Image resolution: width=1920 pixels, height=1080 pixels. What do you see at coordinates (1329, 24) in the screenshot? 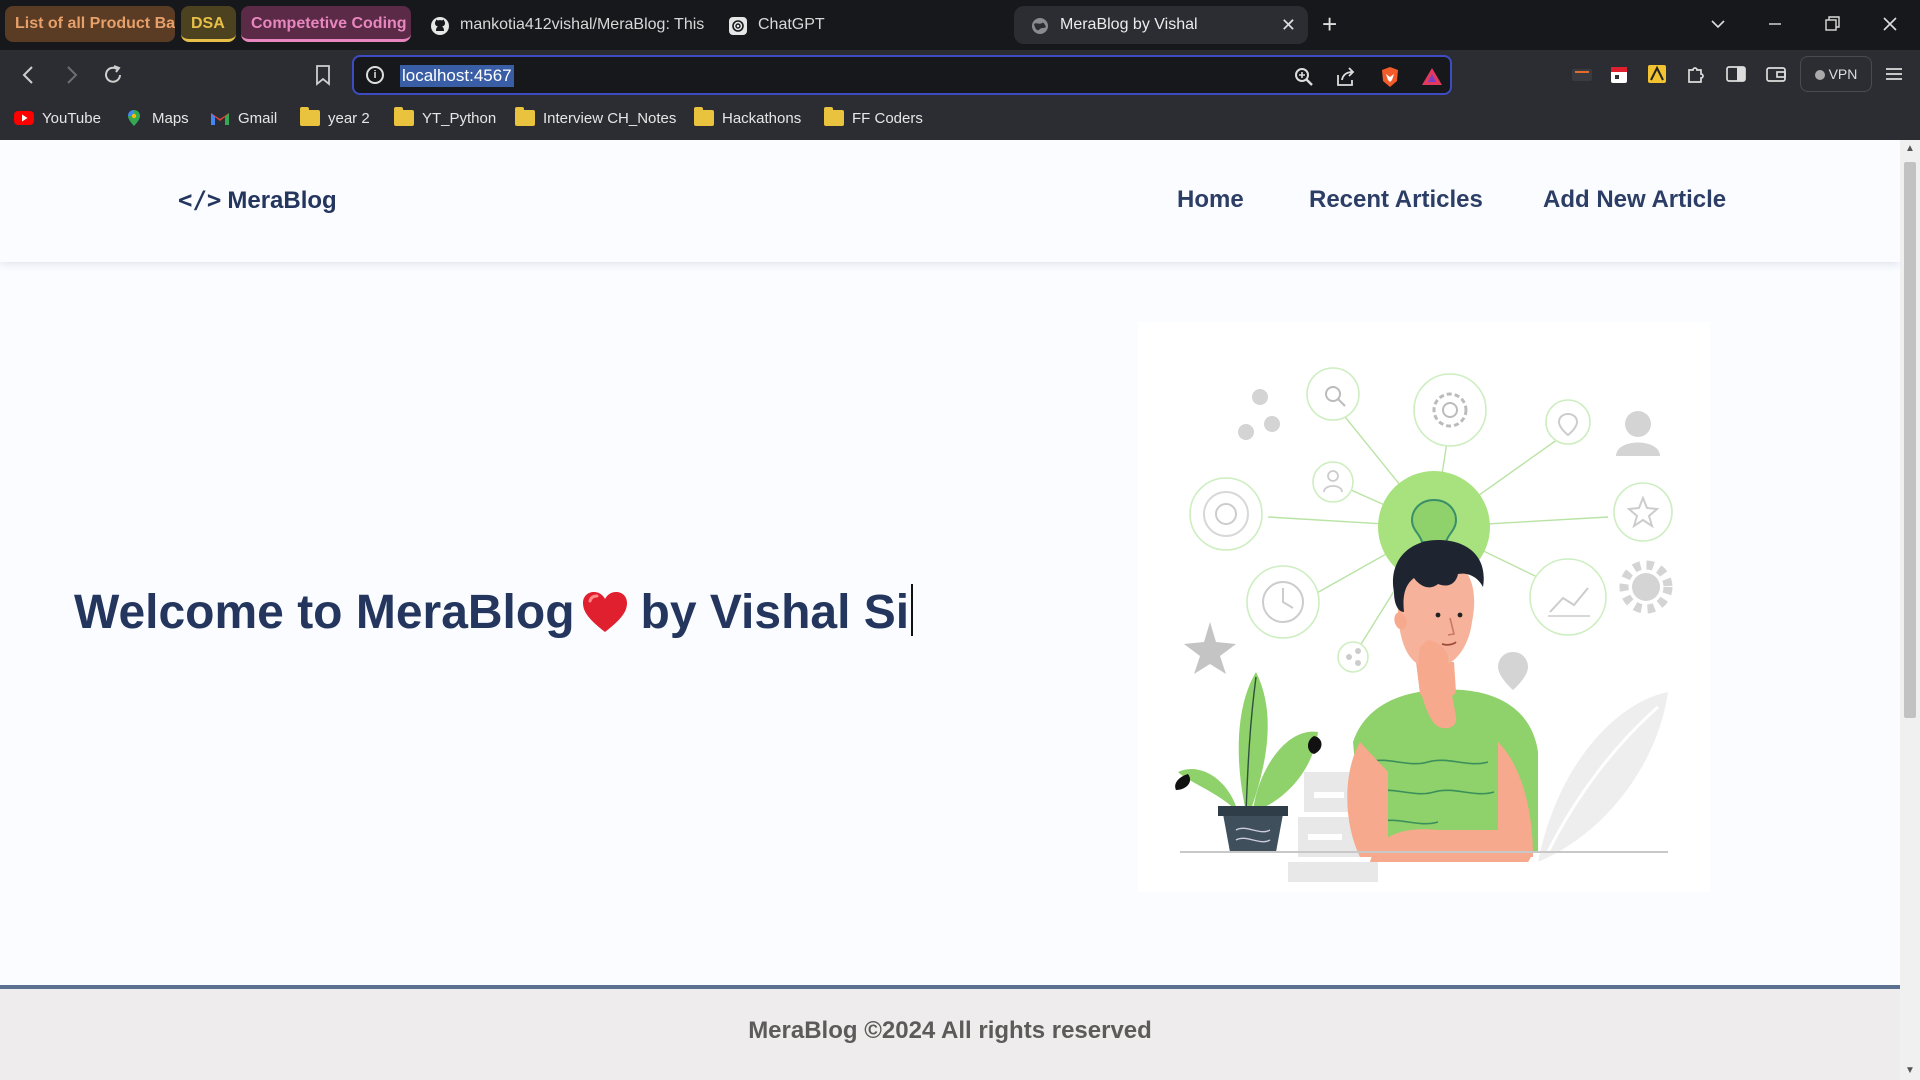
I see `new-tab-button: +` at bounding box center [1329, 24].